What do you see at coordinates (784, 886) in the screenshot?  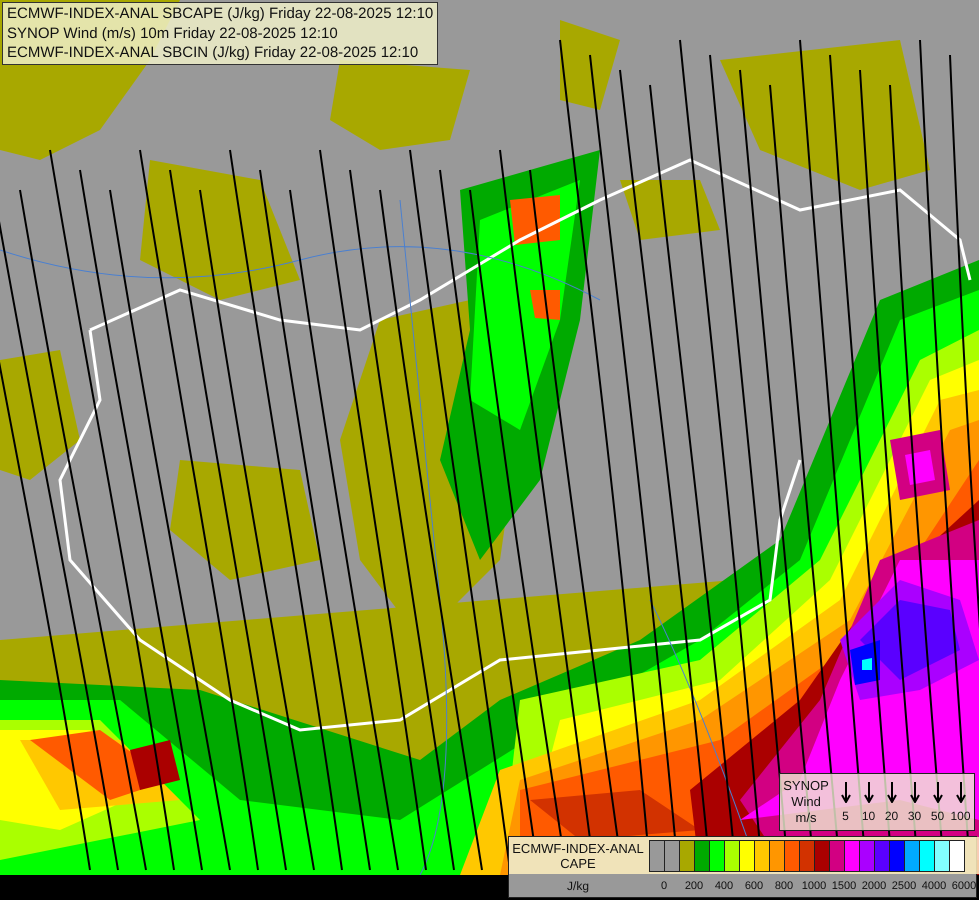 I see `tick-label: 800` at bounding box center [784, 886].